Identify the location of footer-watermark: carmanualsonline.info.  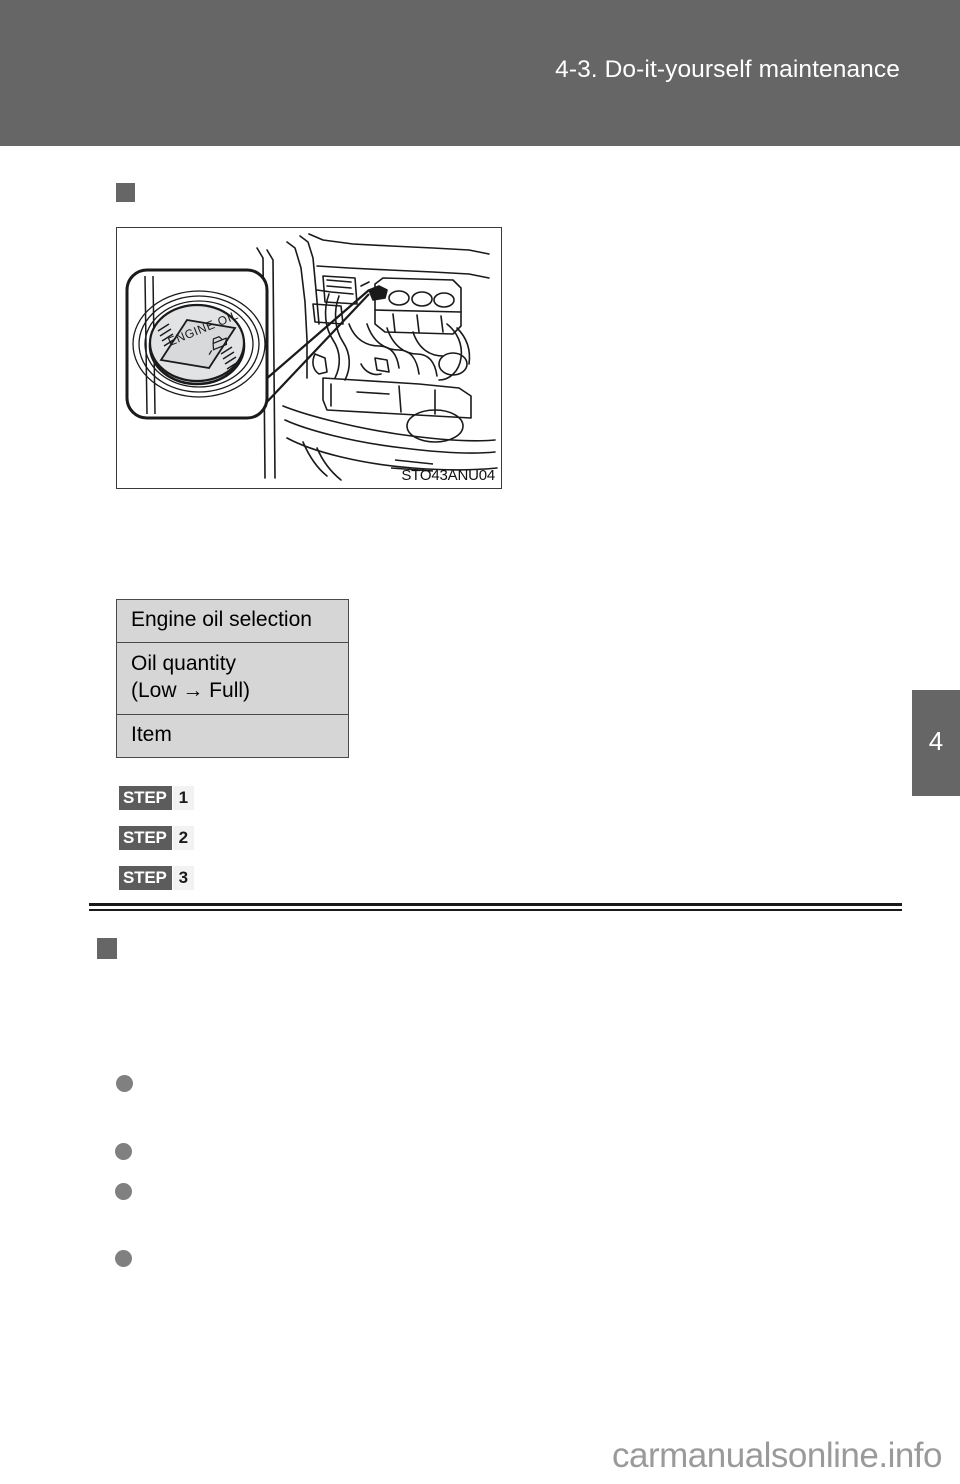
(777, 1455).